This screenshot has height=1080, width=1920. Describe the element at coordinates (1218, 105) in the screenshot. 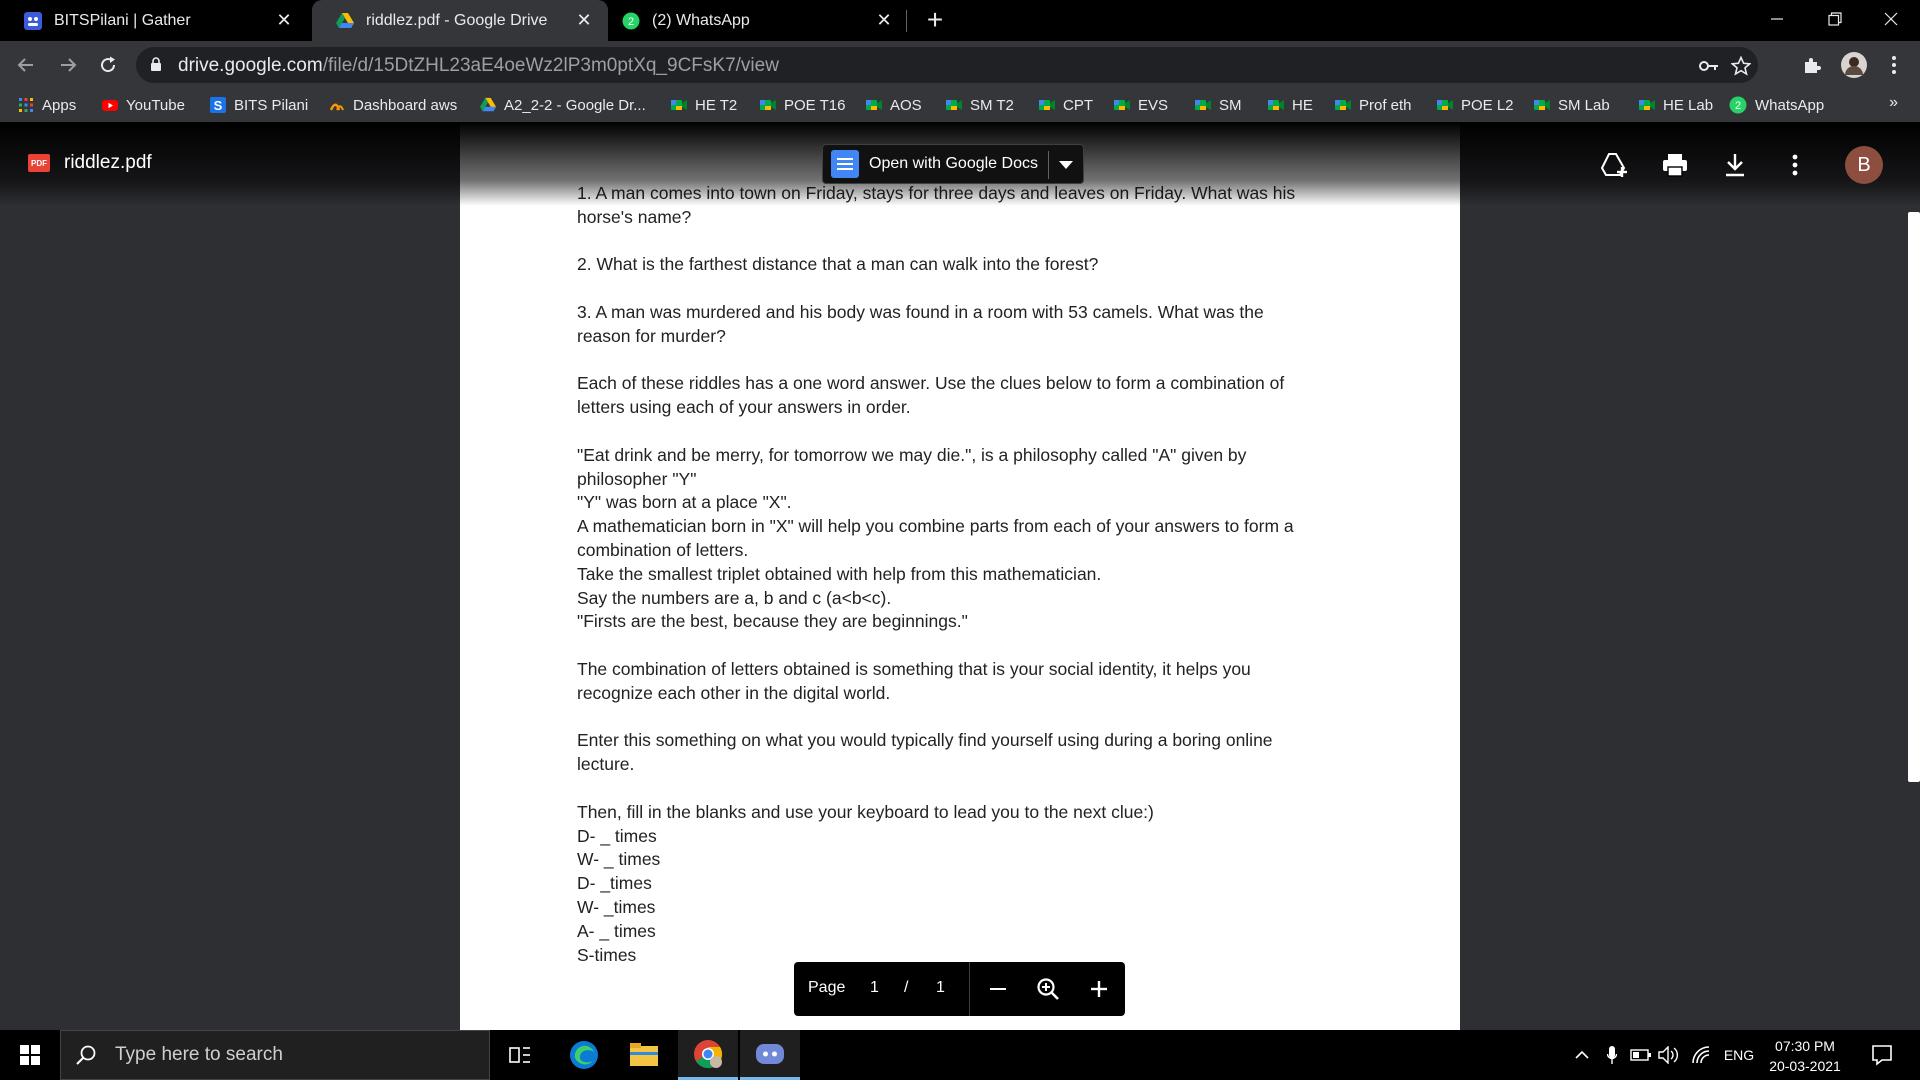

I see `bookmark-sm: SM` at that location.